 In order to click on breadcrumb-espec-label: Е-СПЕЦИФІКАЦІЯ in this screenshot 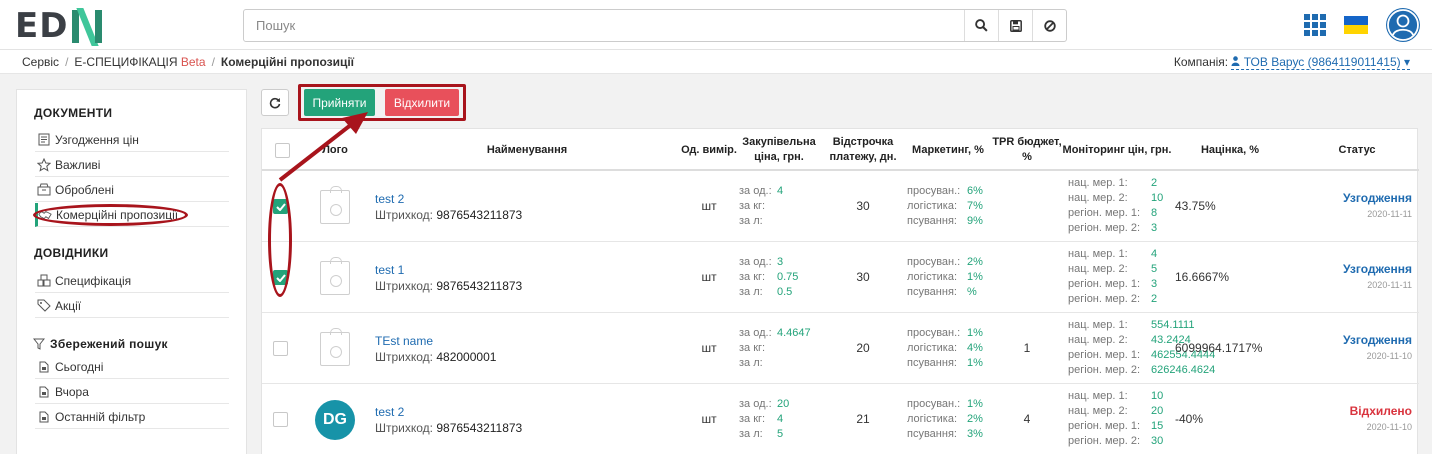, I will do `click(126, 62)`.